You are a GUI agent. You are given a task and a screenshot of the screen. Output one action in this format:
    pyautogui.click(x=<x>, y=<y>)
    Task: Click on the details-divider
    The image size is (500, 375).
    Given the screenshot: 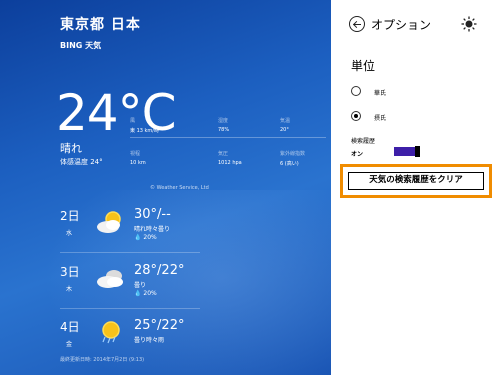 What is the action you would take?
    pyautogui.click(x=228, y=137)
    